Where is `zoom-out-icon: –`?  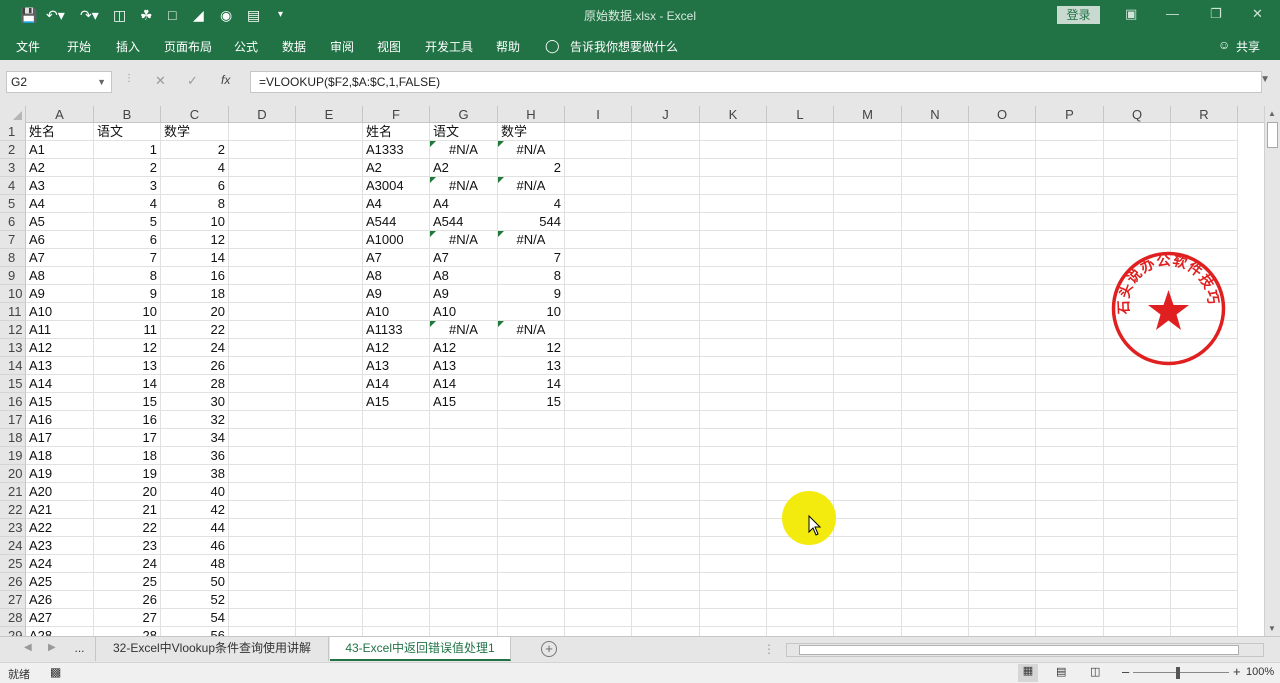
zoom-out-icon: – is located at coordinates (1125, 671).